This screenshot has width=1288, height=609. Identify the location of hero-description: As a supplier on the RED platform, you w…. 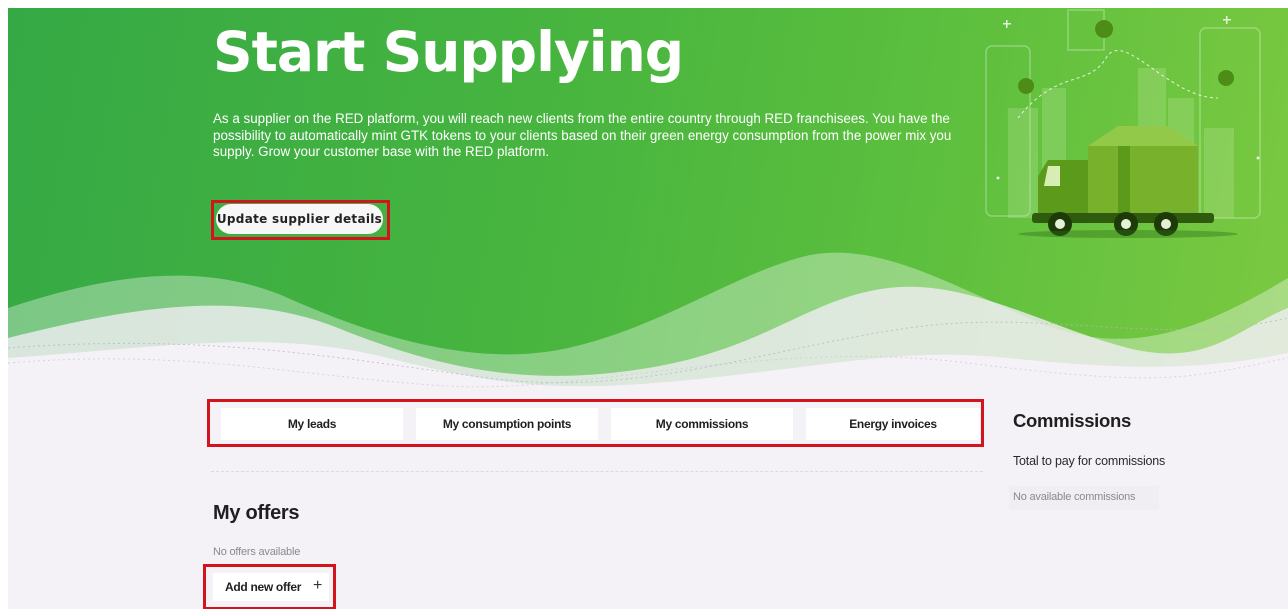
(582, 135).